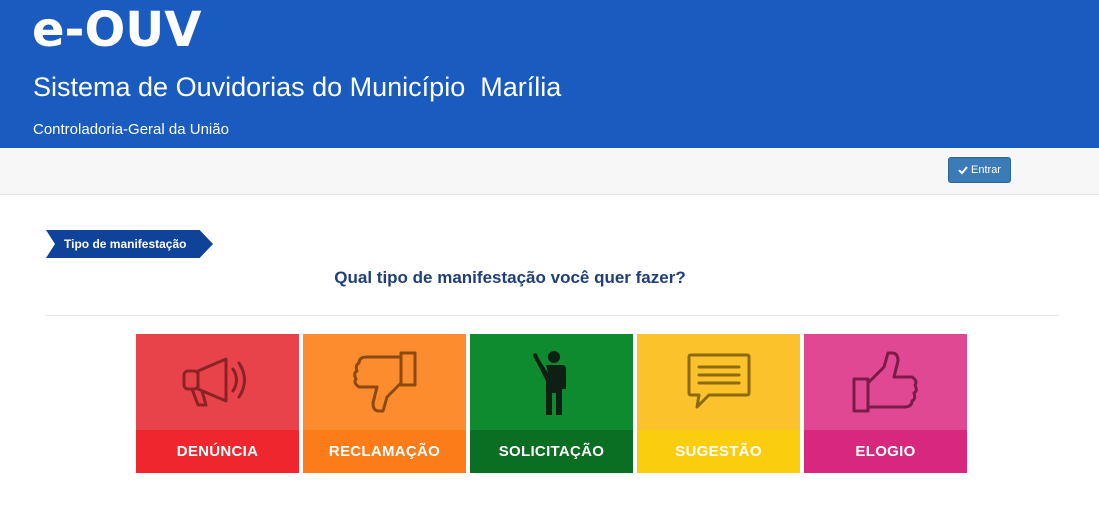 This screenshot has width=1099, height=521. I want to click on speech-bubble-icon, so click(718, 381).